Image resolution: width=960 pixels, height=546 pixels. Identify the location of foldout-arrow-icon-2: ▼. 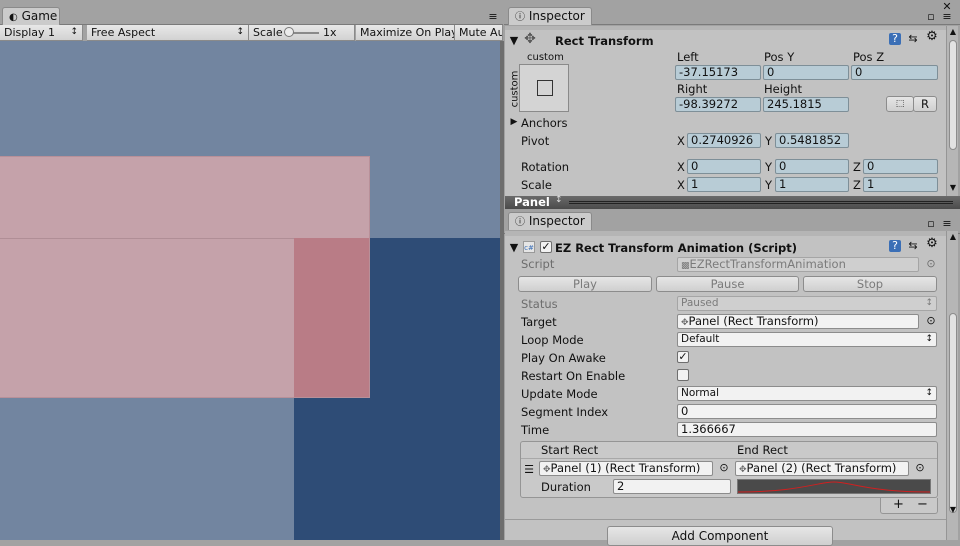
(514, 248).